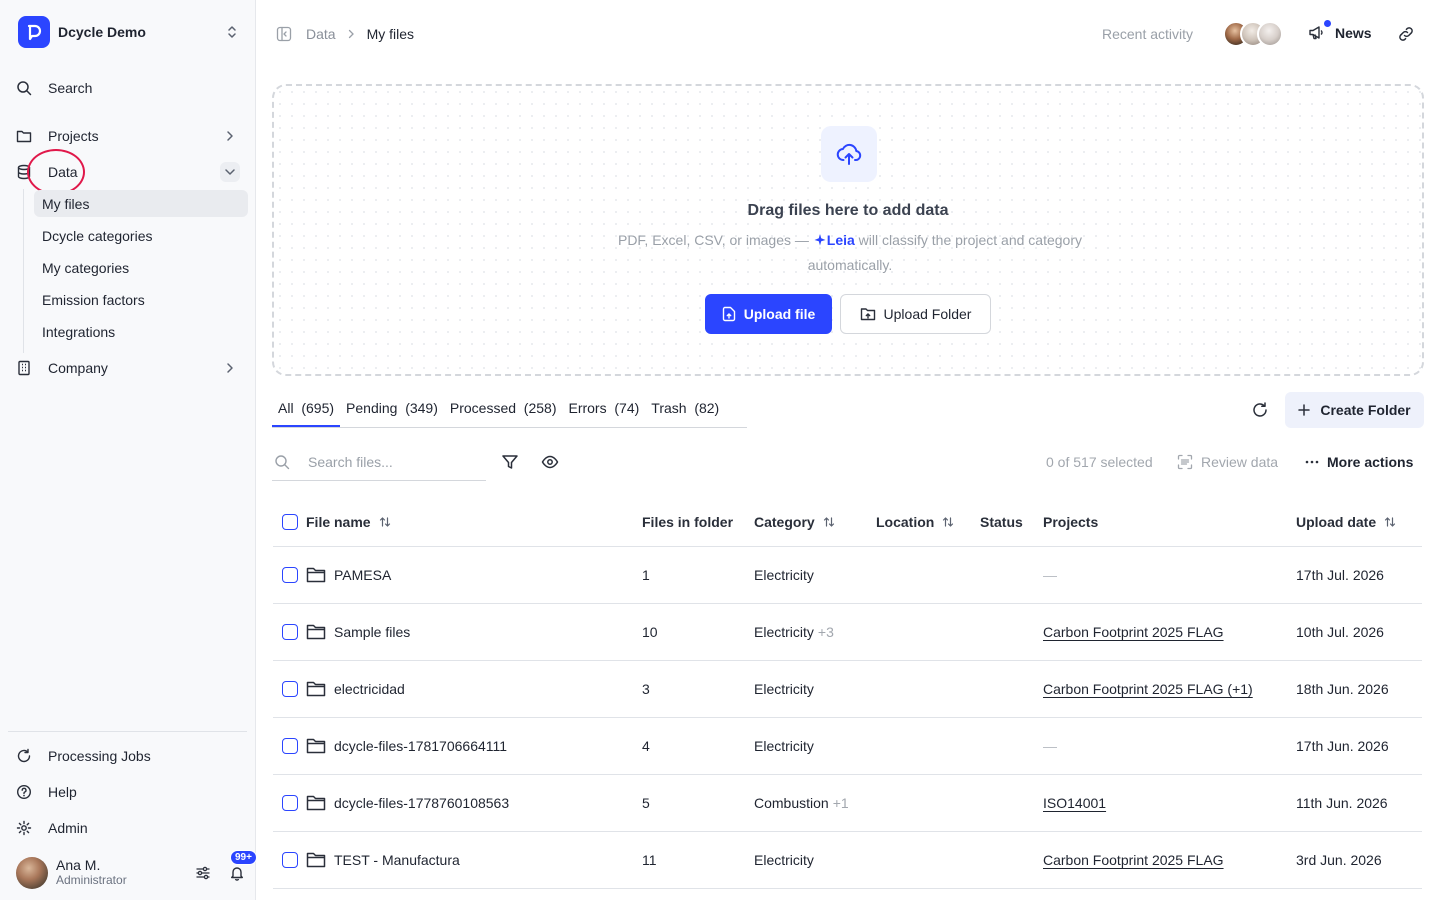  I want to click on chevron-up-down-icon, so click(232, 32).